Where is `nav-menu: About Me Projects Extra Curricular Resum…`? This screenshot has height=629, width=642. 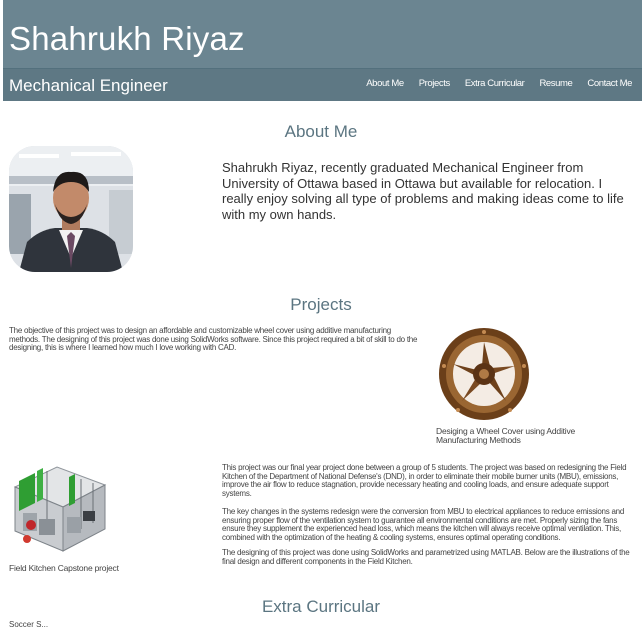 nav-menu: About Me Projects Extra Curricular Resum… is located at coordinates (499, 83).